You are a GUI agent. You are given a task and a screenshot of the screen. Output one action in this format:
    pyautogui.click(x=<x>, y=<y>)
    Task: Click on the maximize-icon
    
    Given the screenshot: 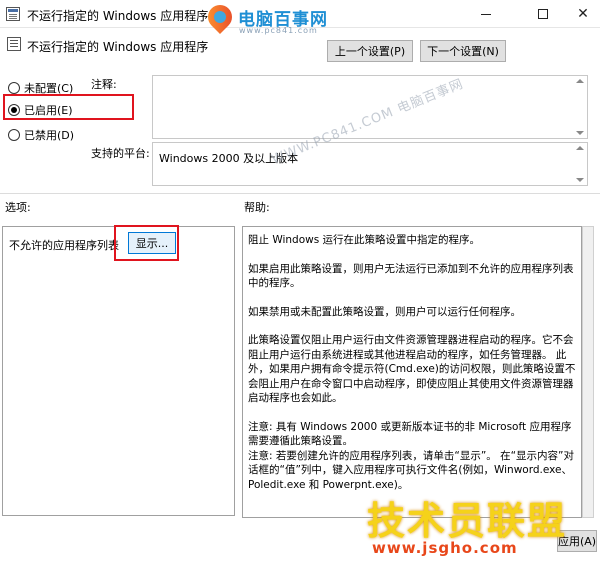 What is the action you would take?
    pyautogui.click(x=543, y=14)
    